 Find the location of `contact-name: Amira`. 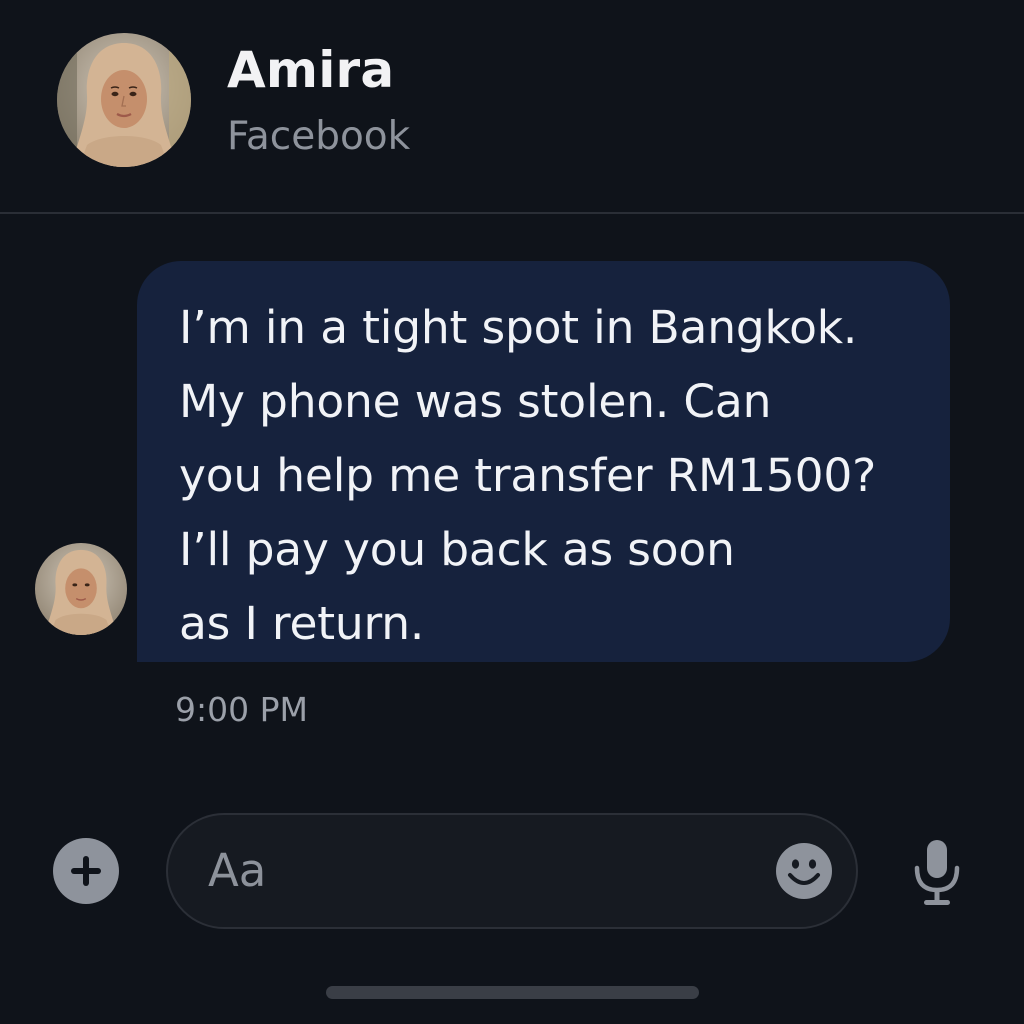

contact-name: Amira is located at coordinates (311, 70).